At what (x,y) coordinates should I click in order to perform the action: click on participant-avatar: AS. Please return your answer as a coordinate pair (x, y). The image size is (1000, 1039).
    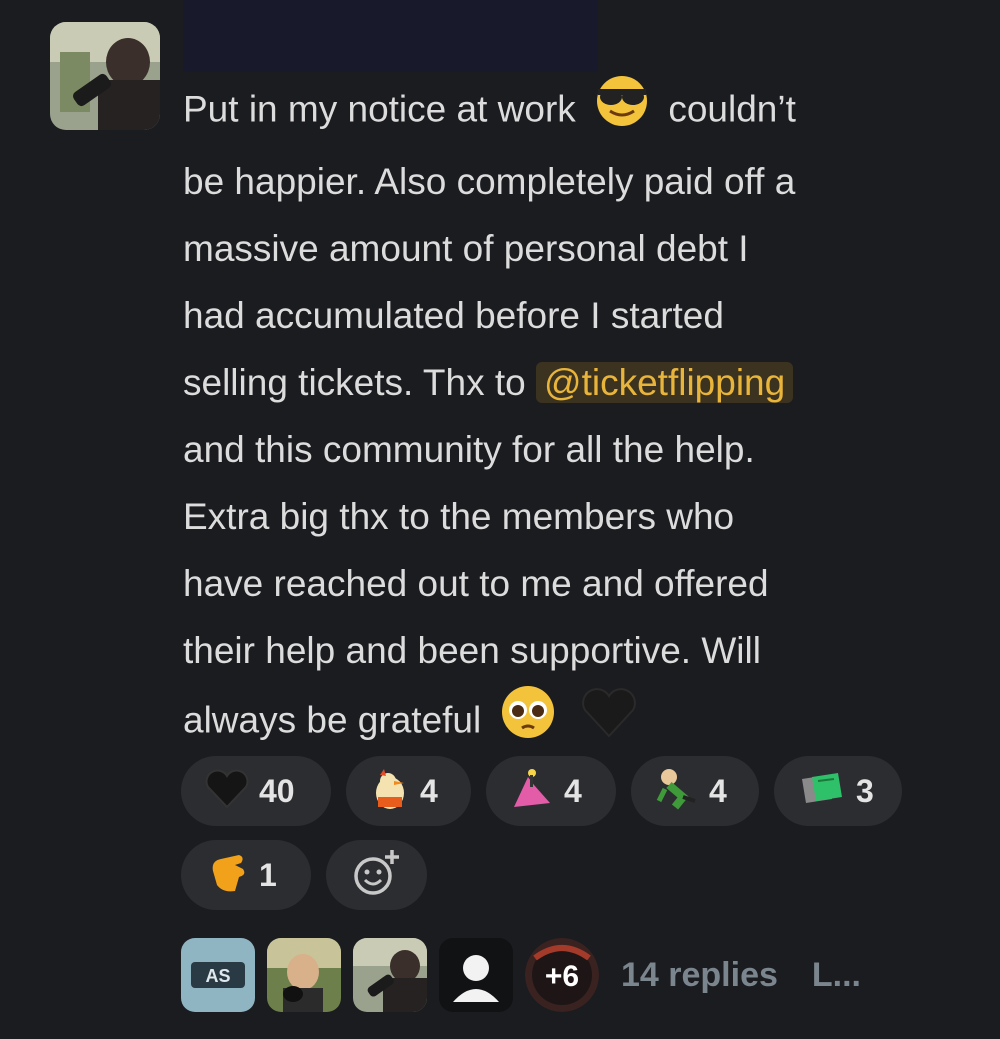
    Looking at the image, I should click on (218, 975).